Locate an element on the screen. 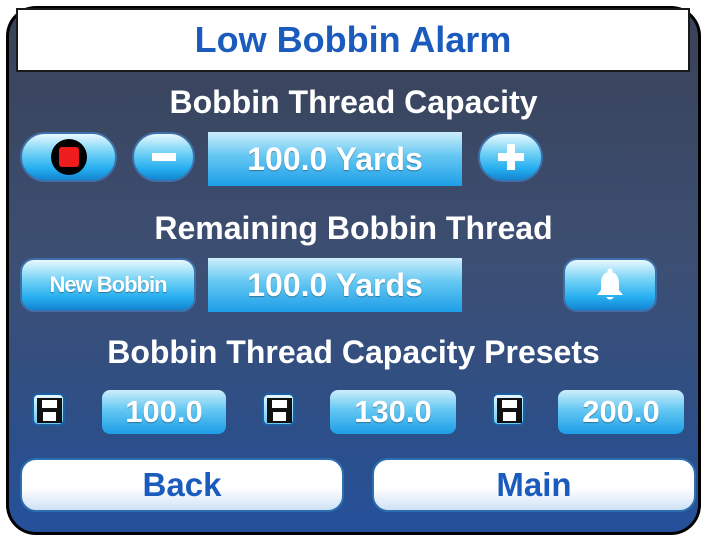 This screenshot has height=541, width=707. preset-3-text: 200.0 is located at coordinates (621, 411).